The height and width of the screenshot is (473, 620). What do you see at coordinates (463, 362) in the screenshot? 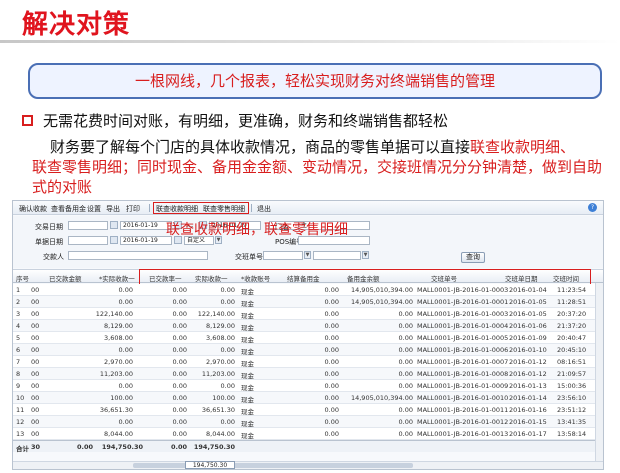
I see `shift-doc-no-cell: MALL0001-JB-2016-01-0007` at bounding box center [463, 362].